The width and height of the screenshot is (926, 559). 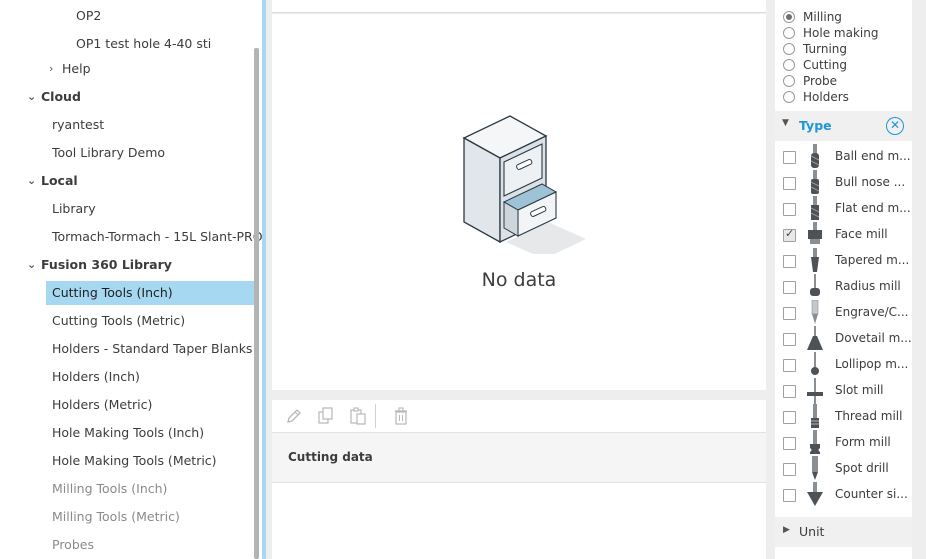 I want to click on tree-item-label: Hole Making Tools (Inch), so click(x=128, y=432).